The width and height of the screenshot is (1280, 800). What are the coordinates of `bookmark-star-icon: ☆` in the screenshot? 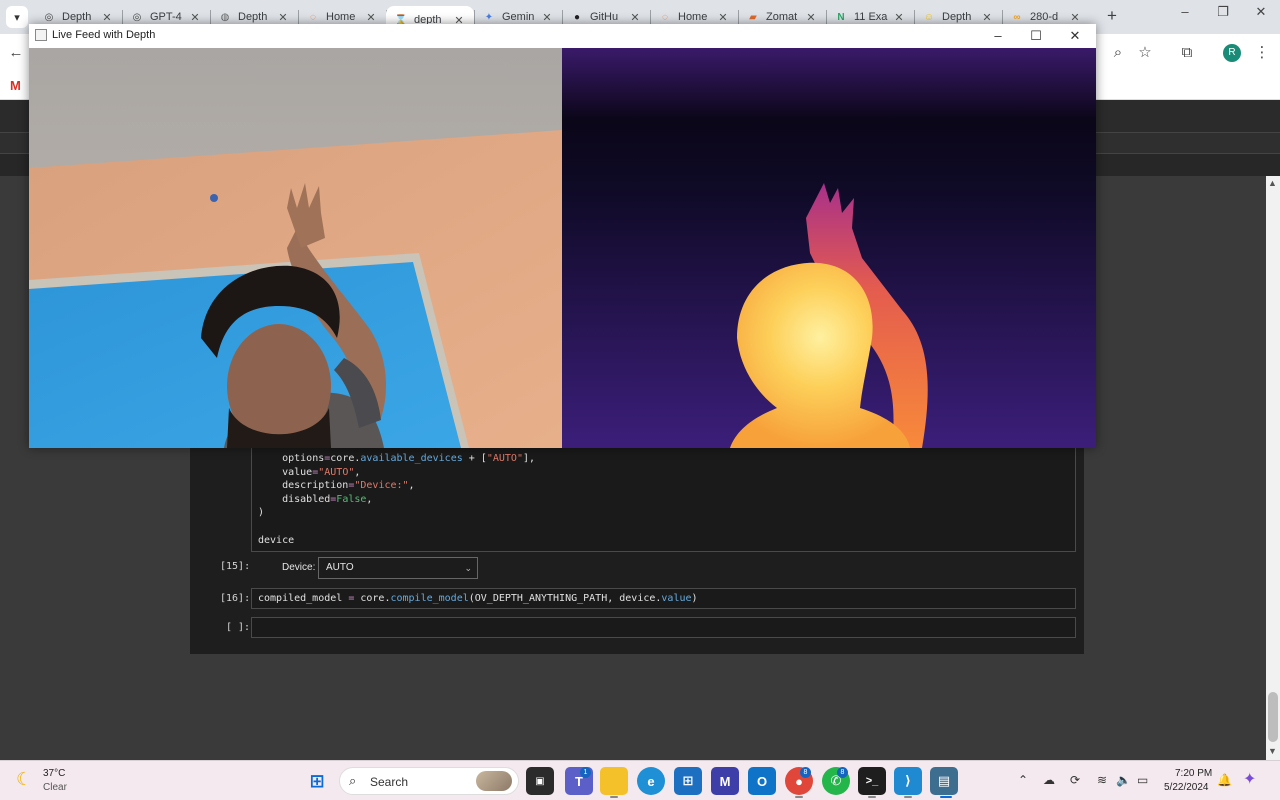 It's located at (1145, 53).